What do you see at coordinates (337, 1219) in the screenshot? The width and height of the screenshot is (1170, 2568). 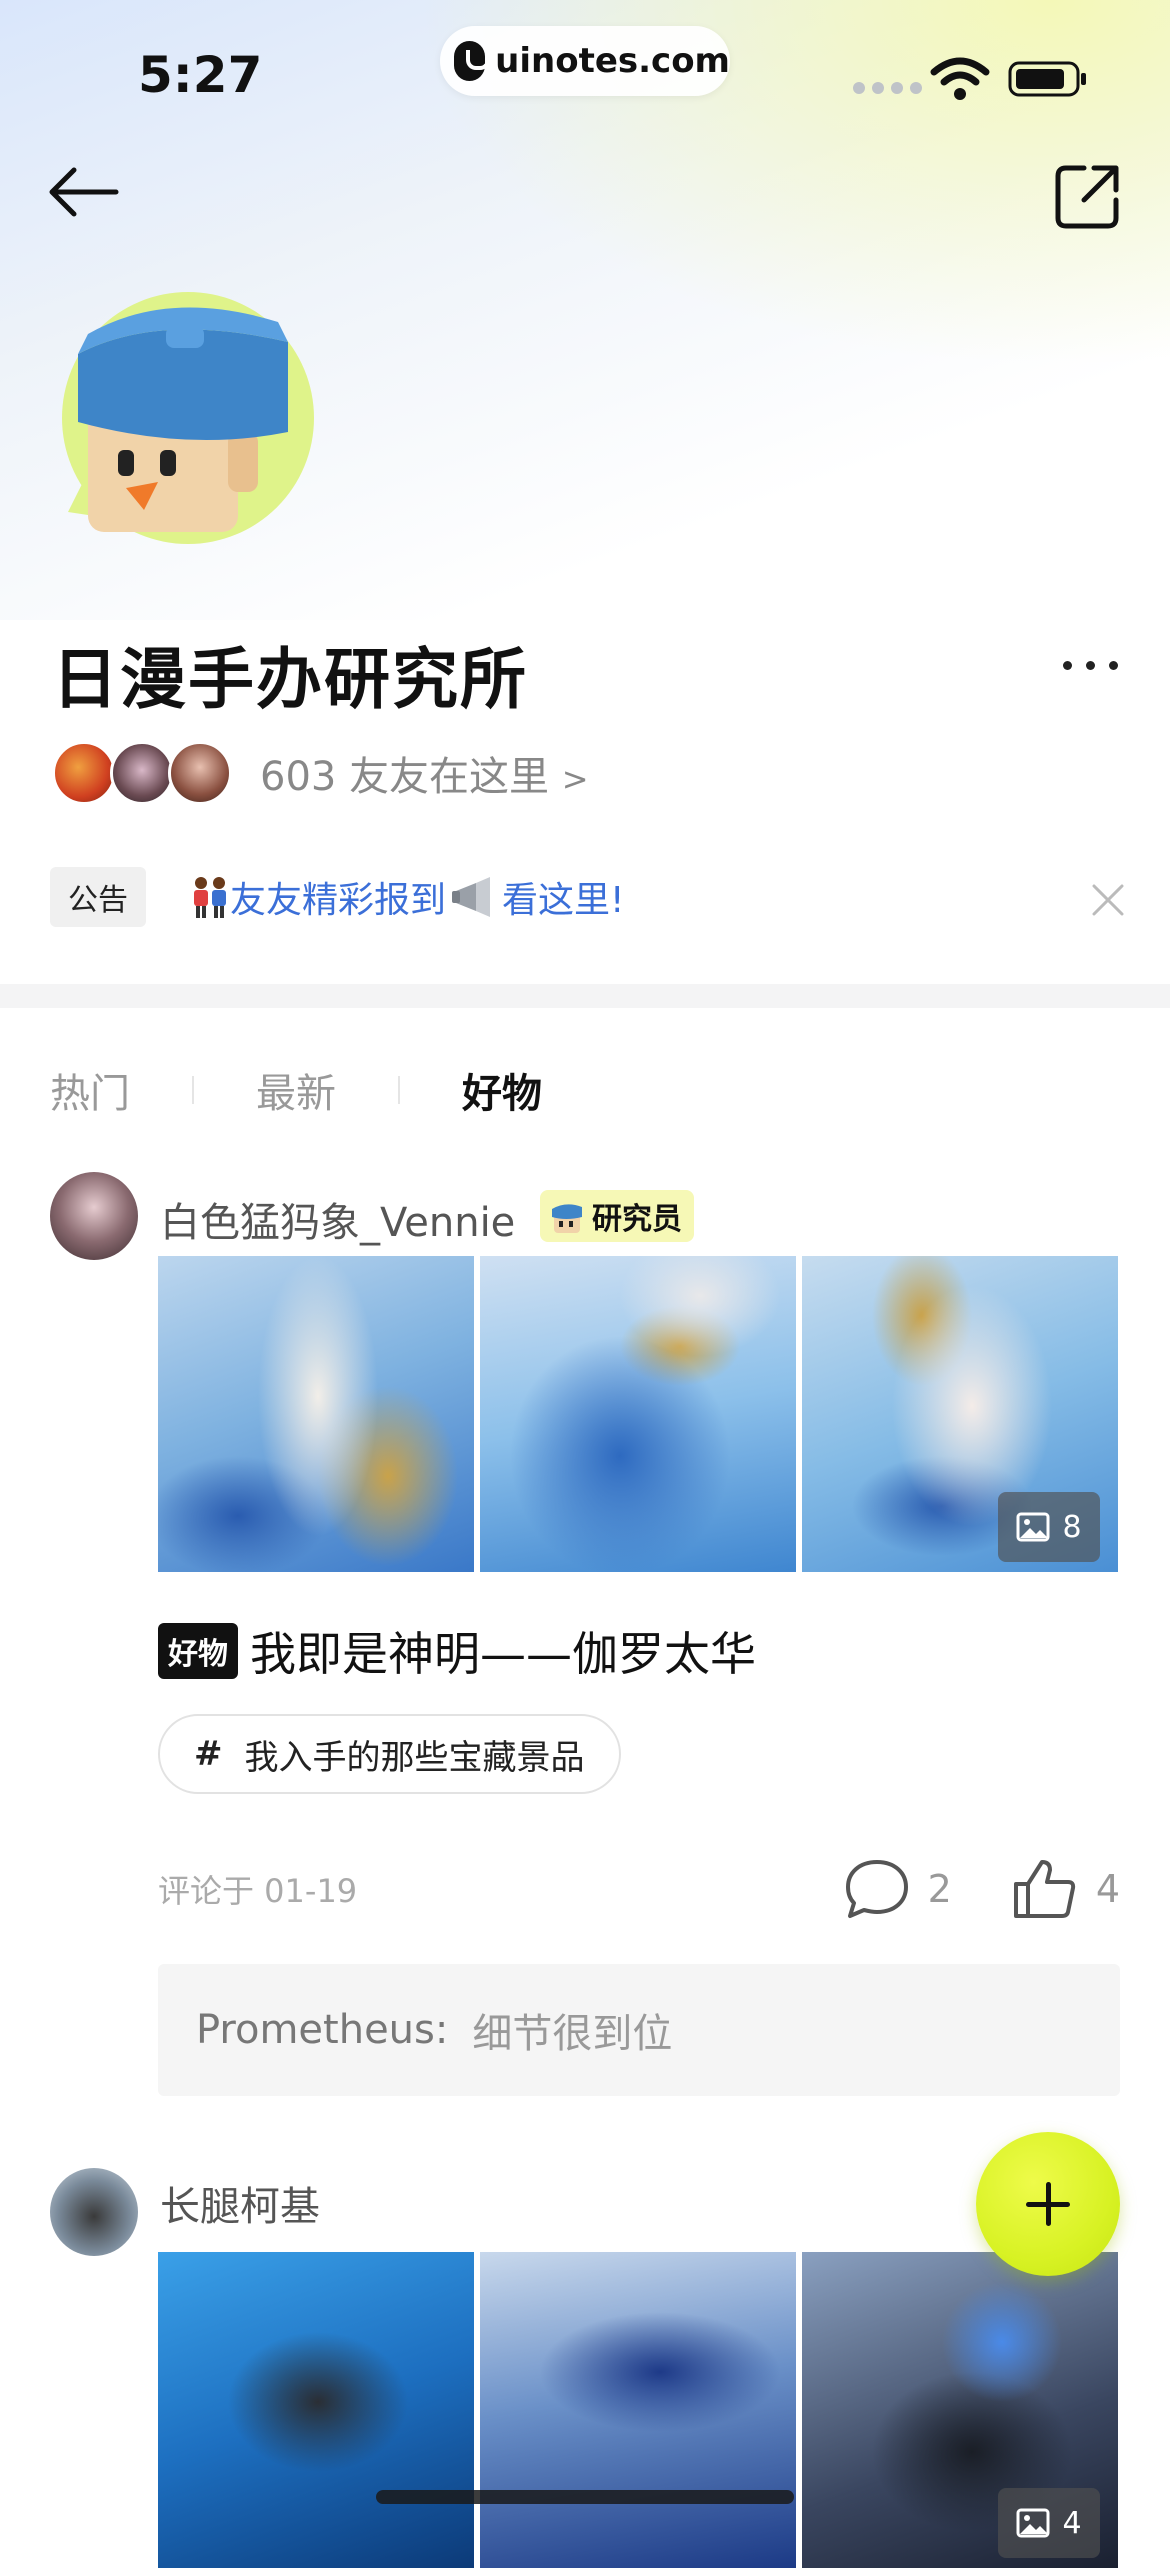 I see `author-name: 白色猛犸象_Vennie` at bounding box center [337, 1219].